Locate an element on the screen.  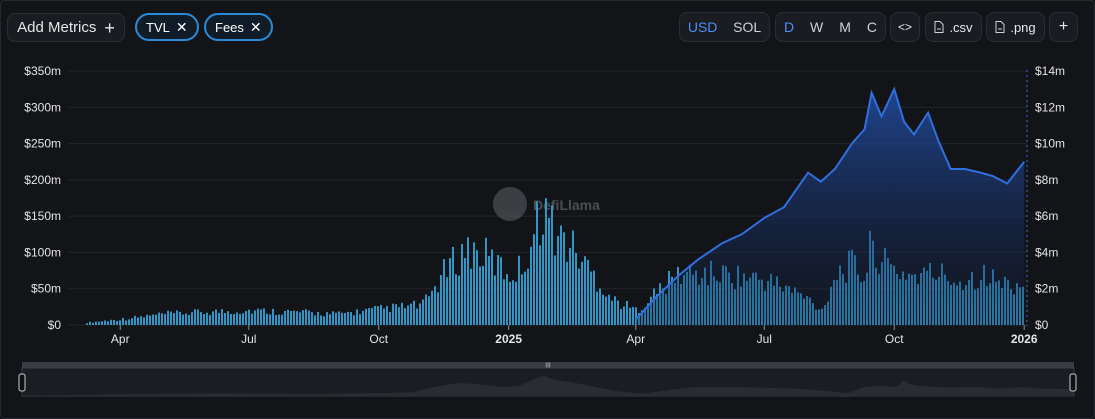
metric-pill-tvl: TVL ✕ is located at coordinates (167, 27).